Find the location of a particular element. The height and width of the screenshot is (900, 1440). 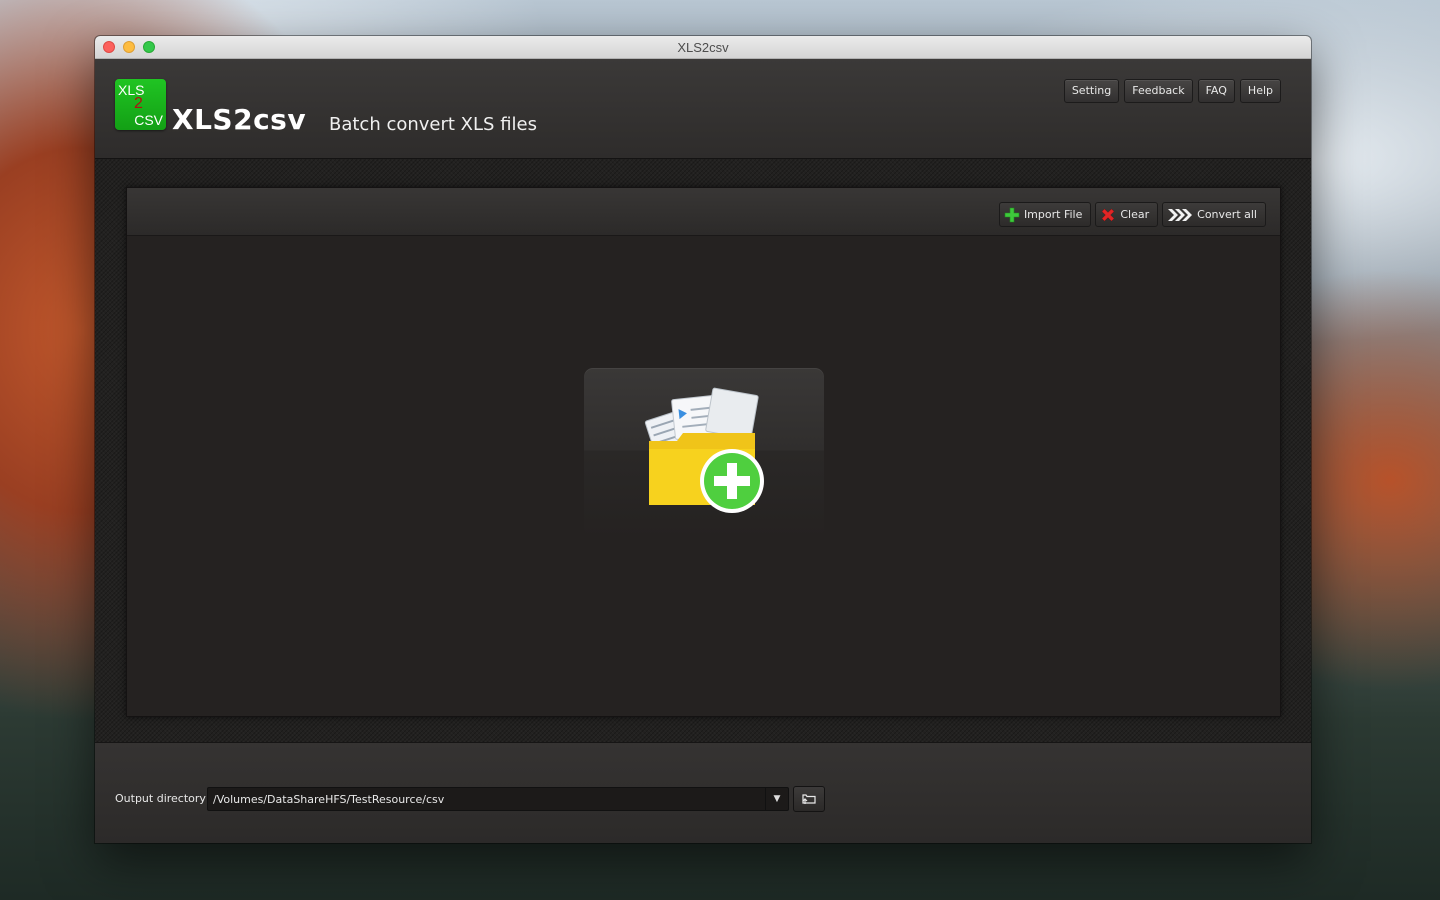

output-directory-value: /Volumes/DataShareHFS/TestResource/csv is located at coordinates (329, 799).